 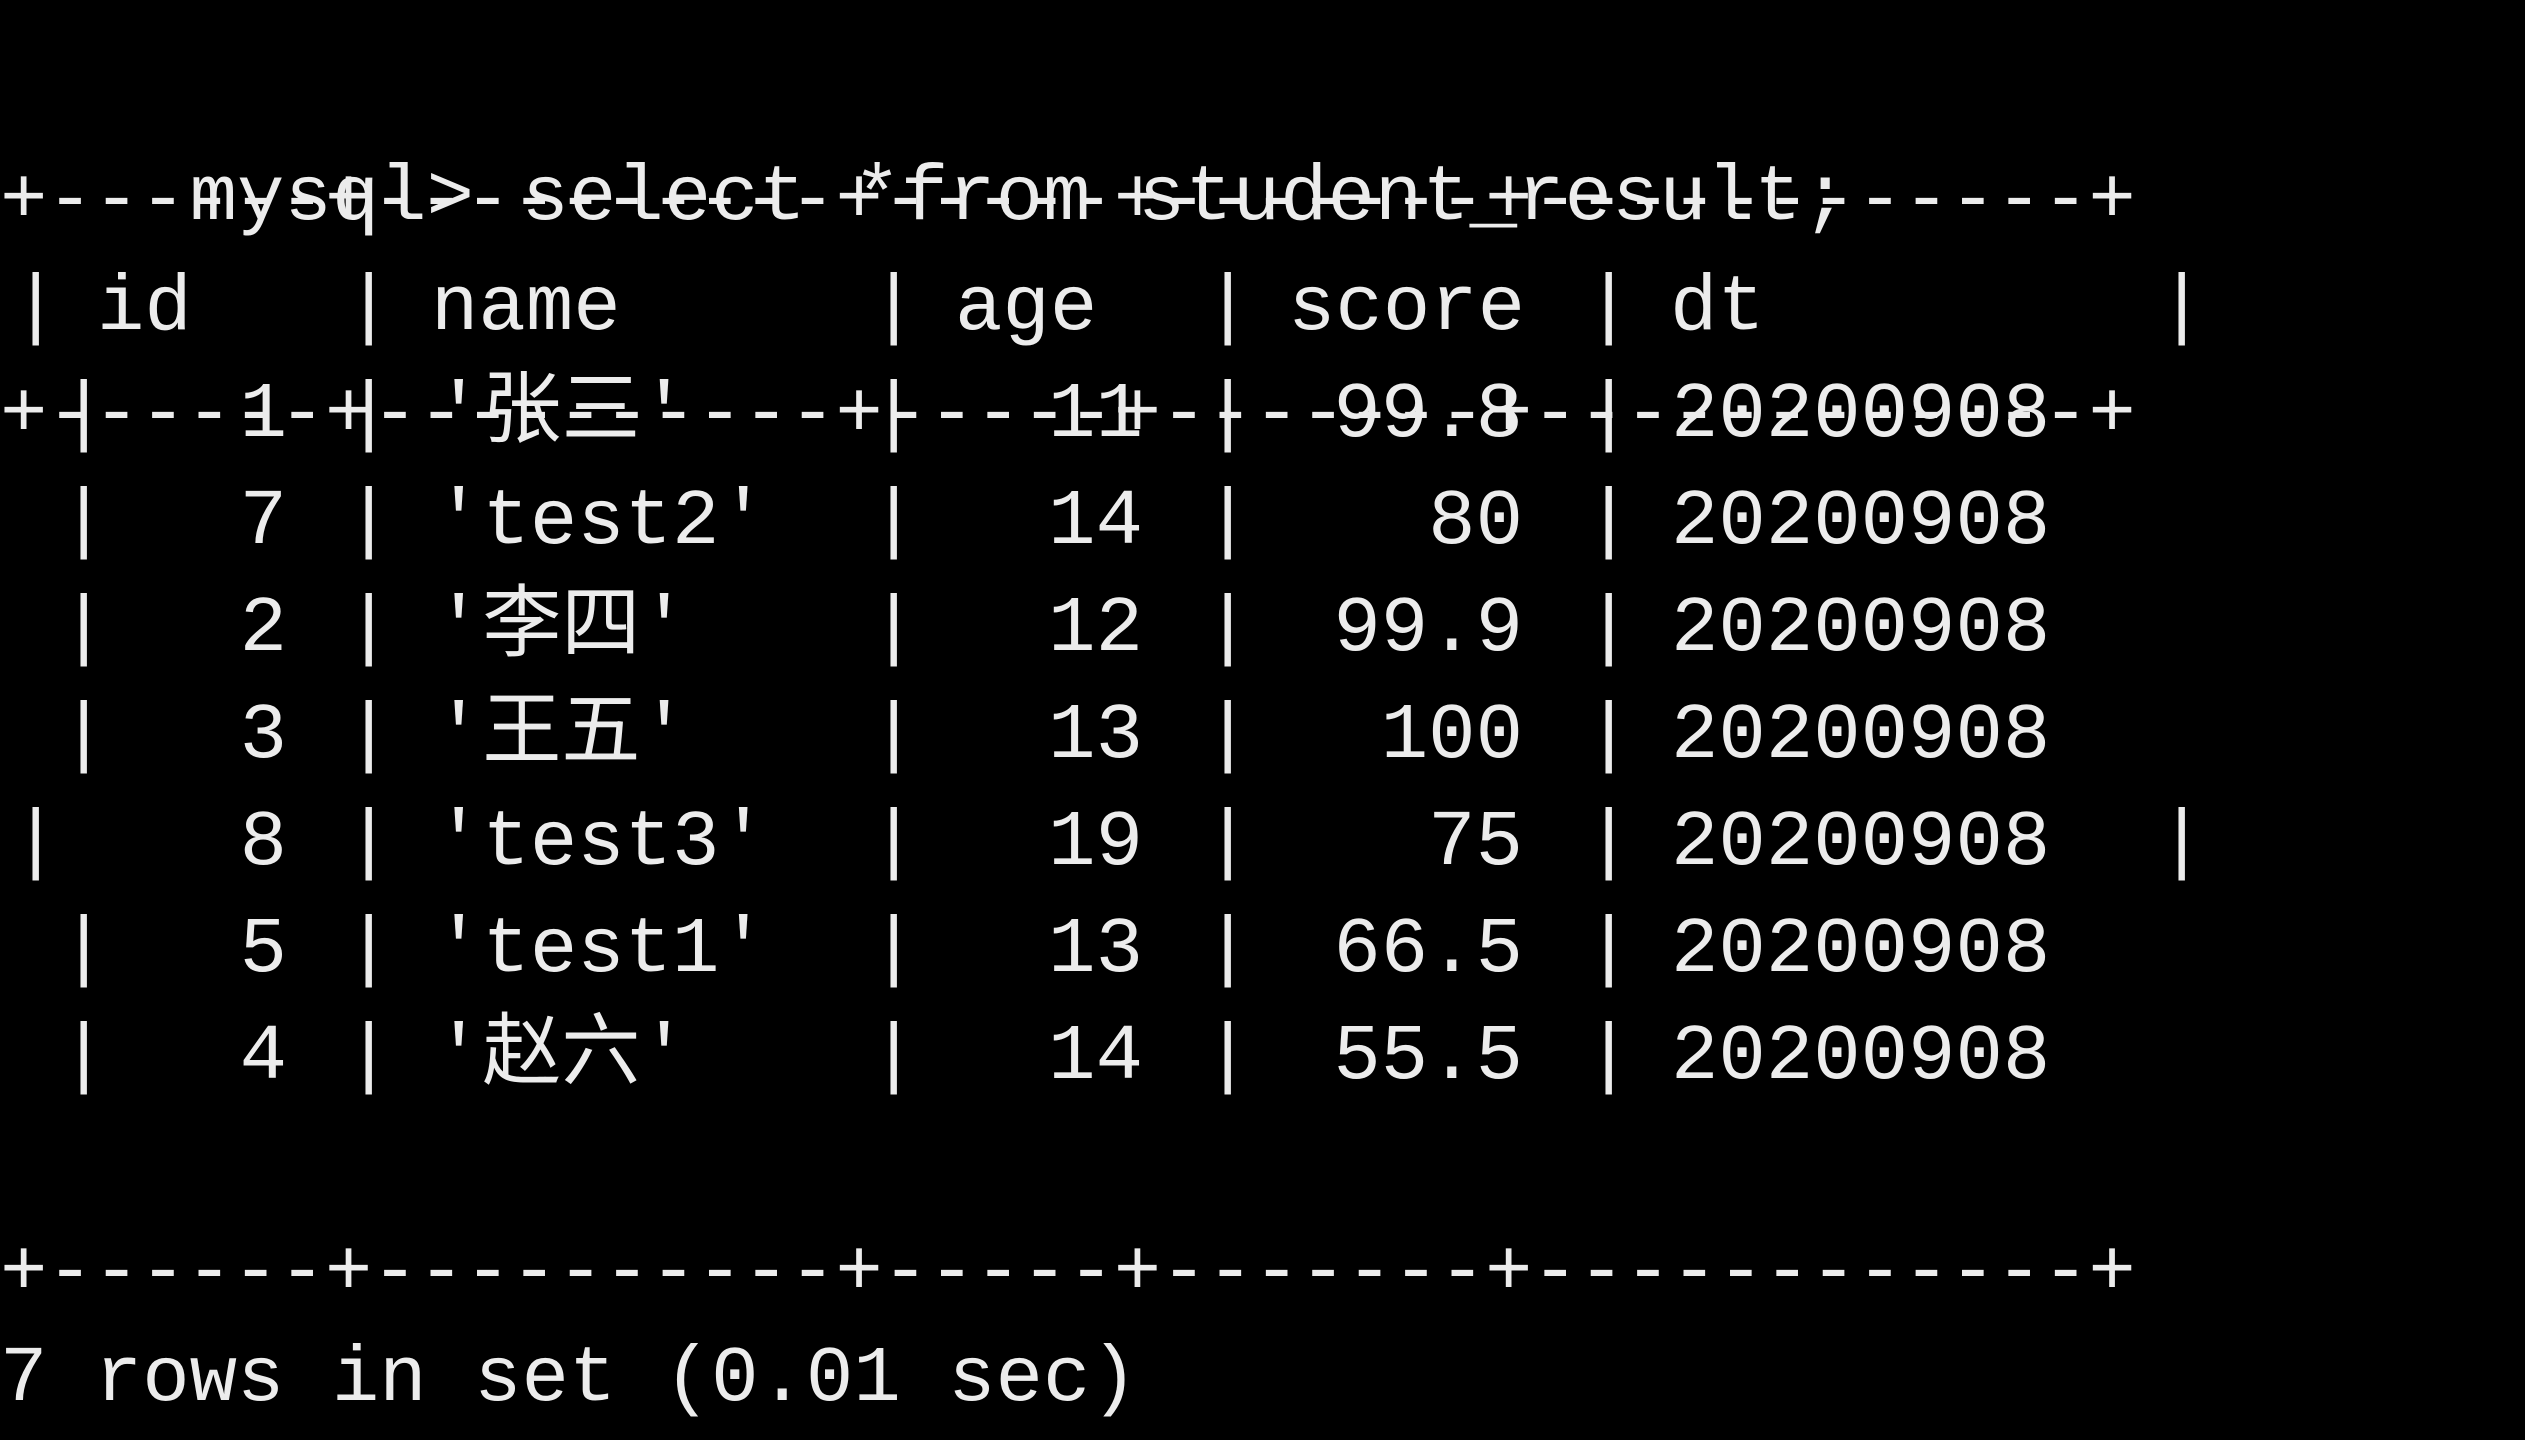 What do you see at coordinates (1451, 736) in the screenshot?
I see `cell-score: 100` at bounding box center [1451, 736].